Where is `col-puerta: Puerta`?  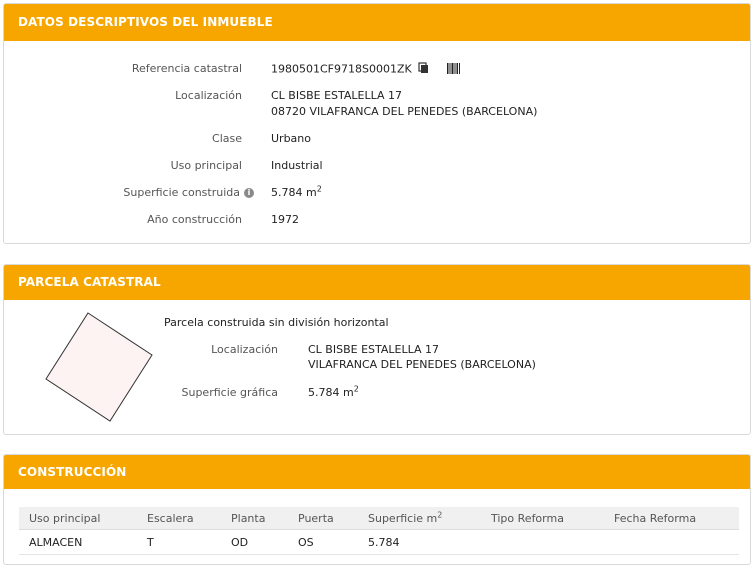
col-puerta: Puerta is located at coordinates (323, 518).